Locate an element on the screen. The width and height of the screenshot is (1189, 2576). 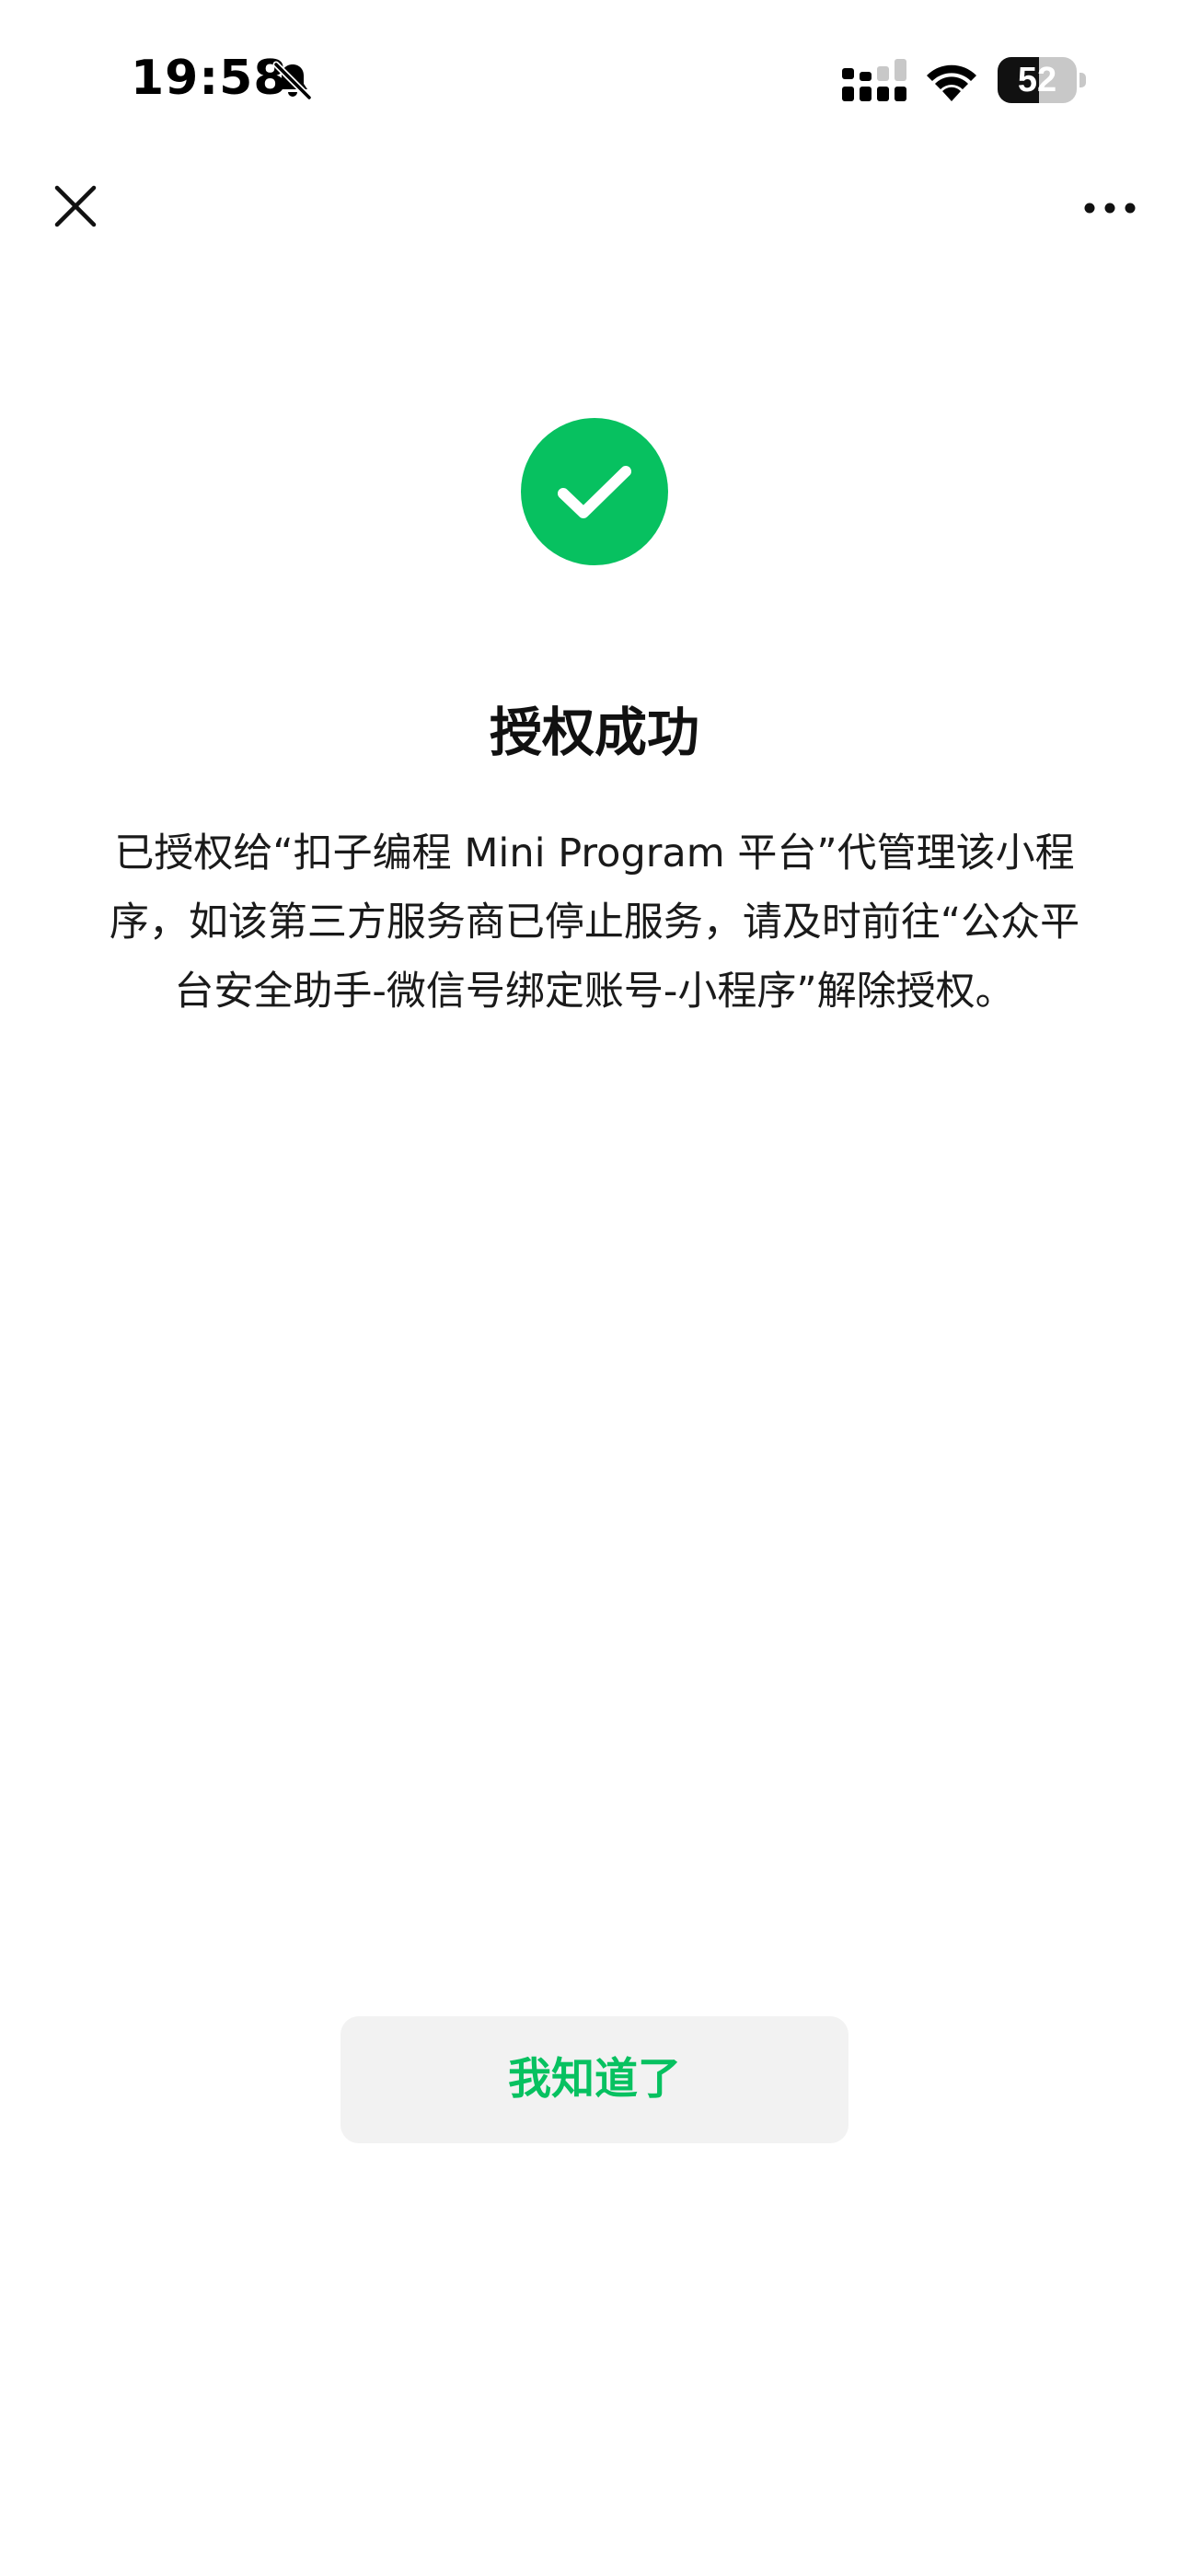
more-icon is located at coordinates (1109, 208).